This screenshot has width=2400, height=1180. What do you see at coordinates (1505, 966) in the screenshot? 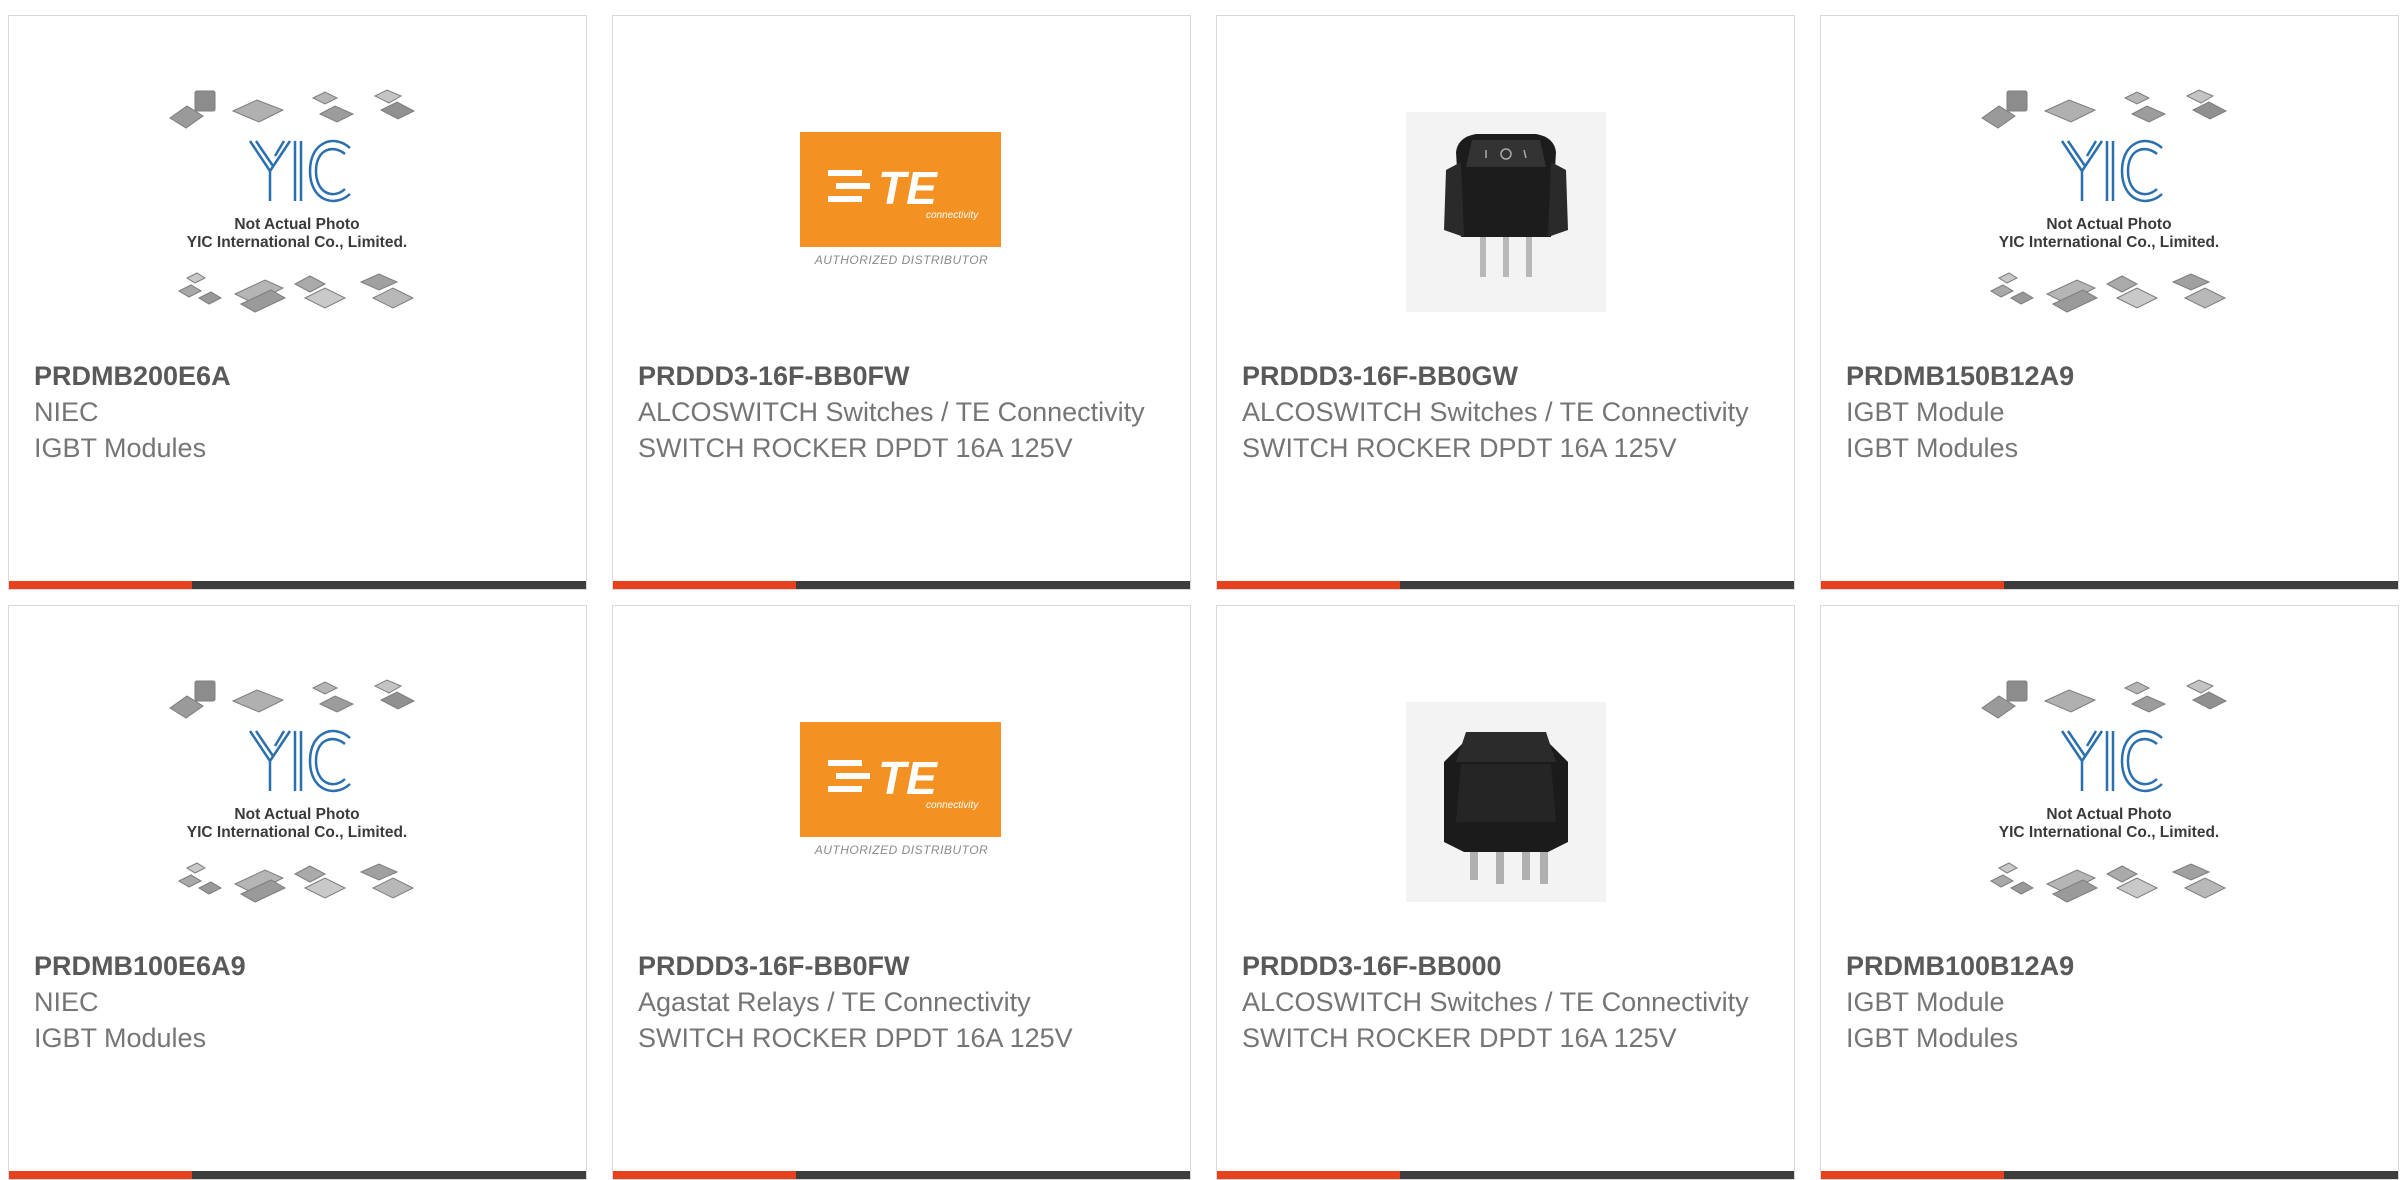
I see `part-number: PRDDD3-16F-BB000` at bounding box center [1505, 966].